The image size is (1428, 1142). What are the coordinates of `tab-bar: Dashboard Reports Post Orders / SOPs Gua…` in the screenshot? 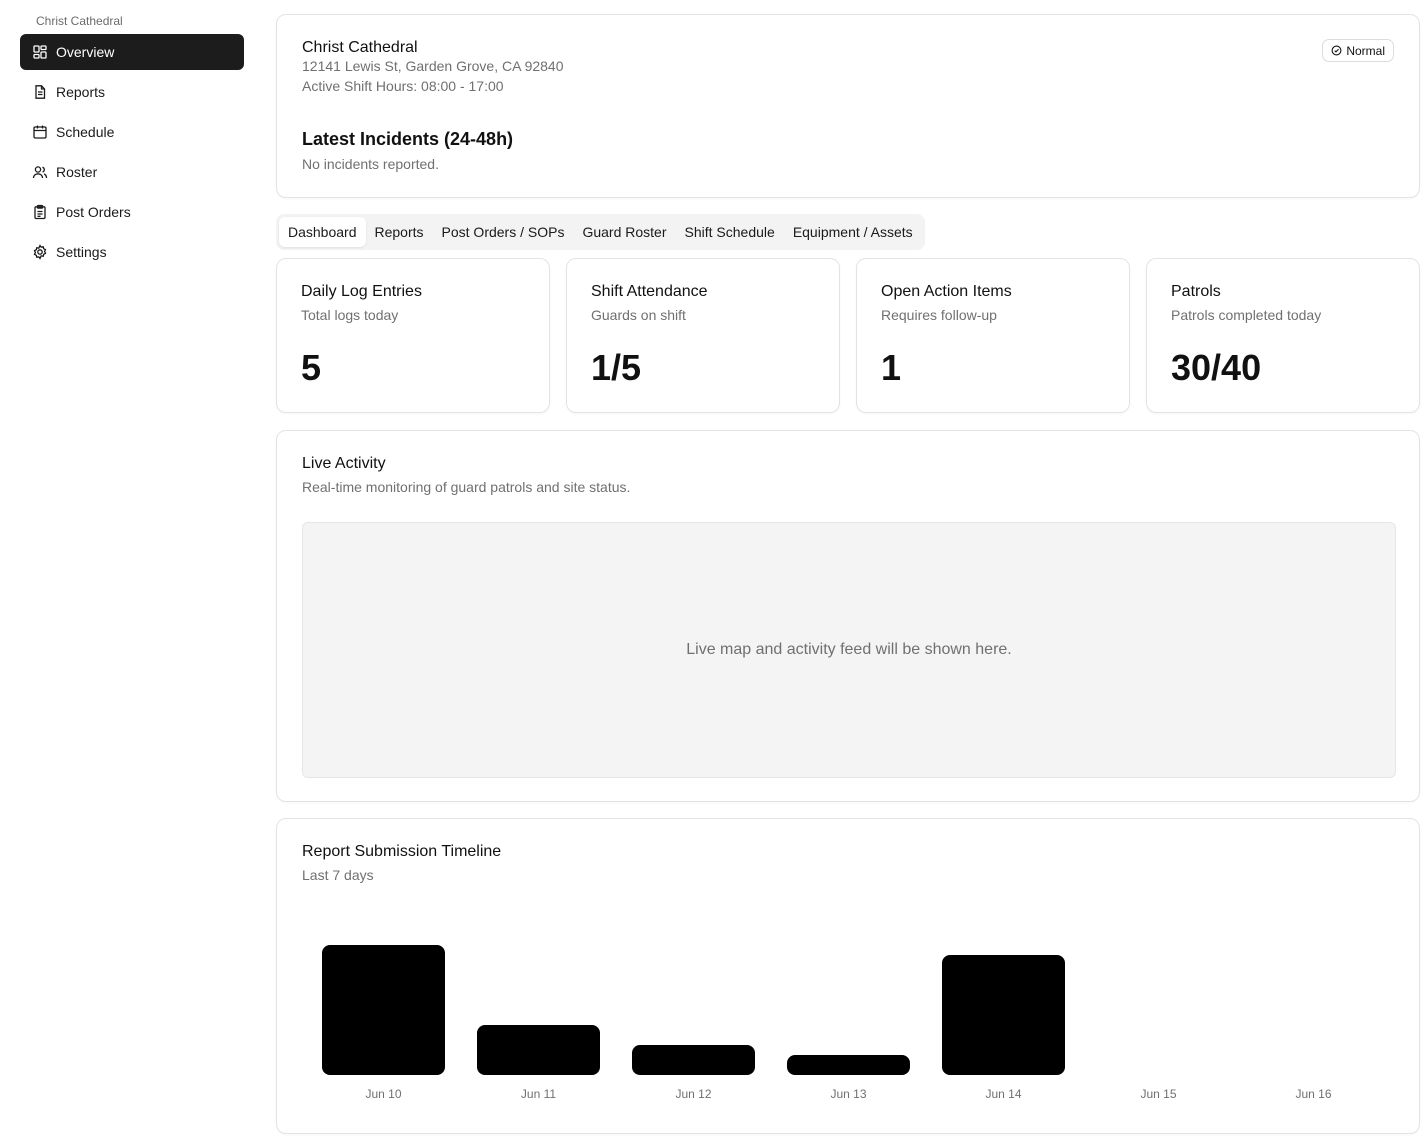 It's located at (600, 232).